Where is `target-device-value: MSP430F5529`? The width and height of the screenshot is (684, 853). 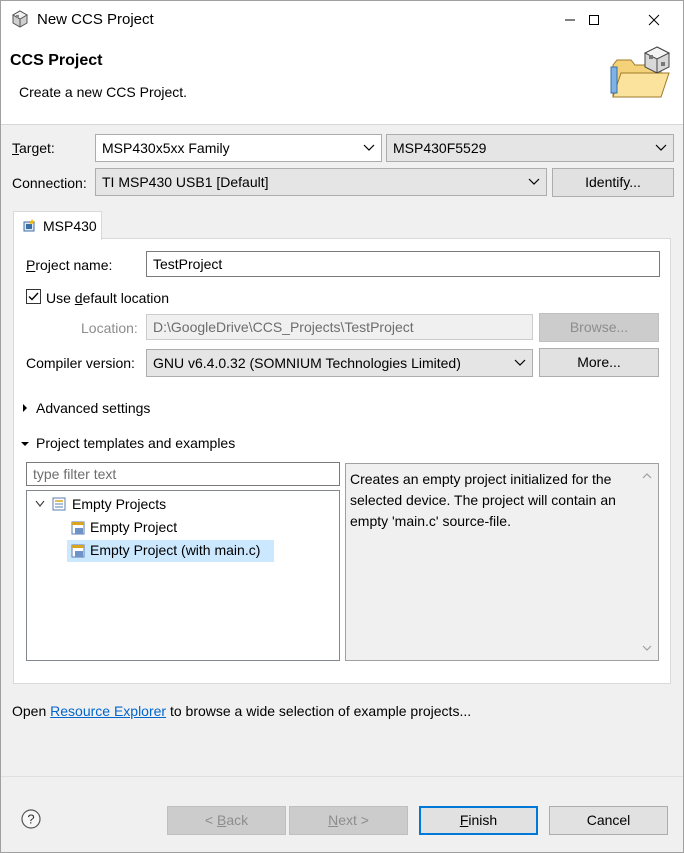 target-device-value: MSP430F5529 is located at coordinates (440, 148).